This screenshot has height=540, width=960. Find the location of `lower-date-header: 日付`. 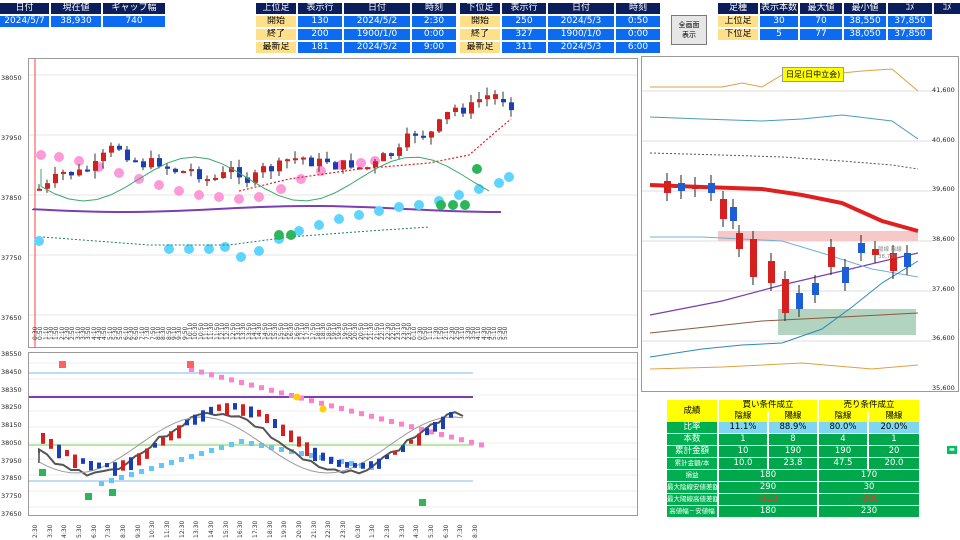

lower-date-header: 日付 is located at coordinates (581, 8).